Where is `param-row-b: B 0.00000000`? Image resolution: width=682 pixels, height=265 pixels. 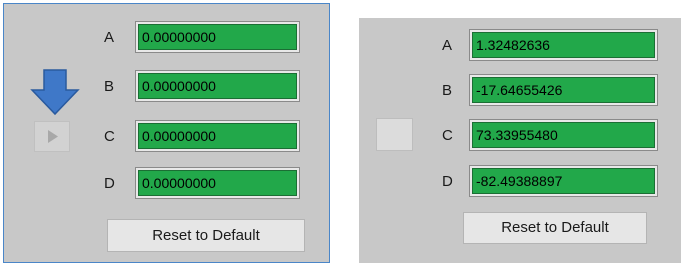 param-row-b: B 0.00000000 is located at coordinates (204, 87).